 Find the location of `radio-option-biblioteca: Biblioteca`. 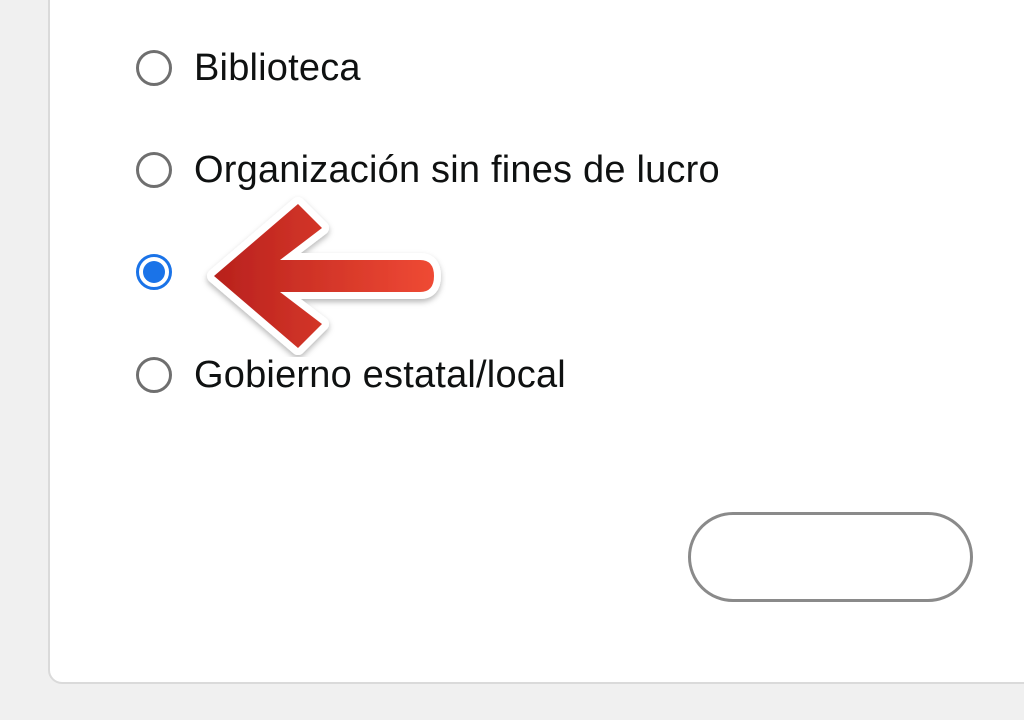

radio-option-biblioteca: Biblioteca is located at coordinates (248, 68).